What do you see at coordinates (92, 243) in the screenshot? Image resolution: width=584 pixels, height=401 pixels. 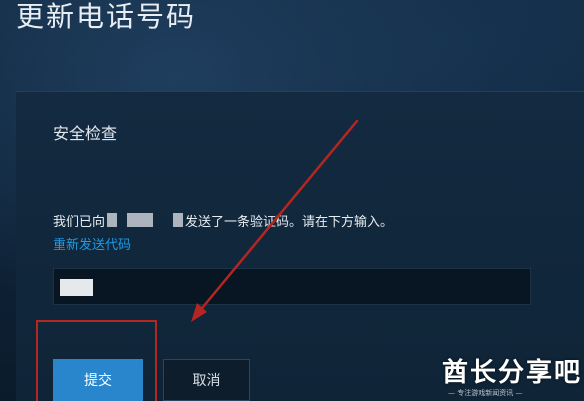 I see `resend-code-link: 重新发送代码` at bounding box center [92, 243].